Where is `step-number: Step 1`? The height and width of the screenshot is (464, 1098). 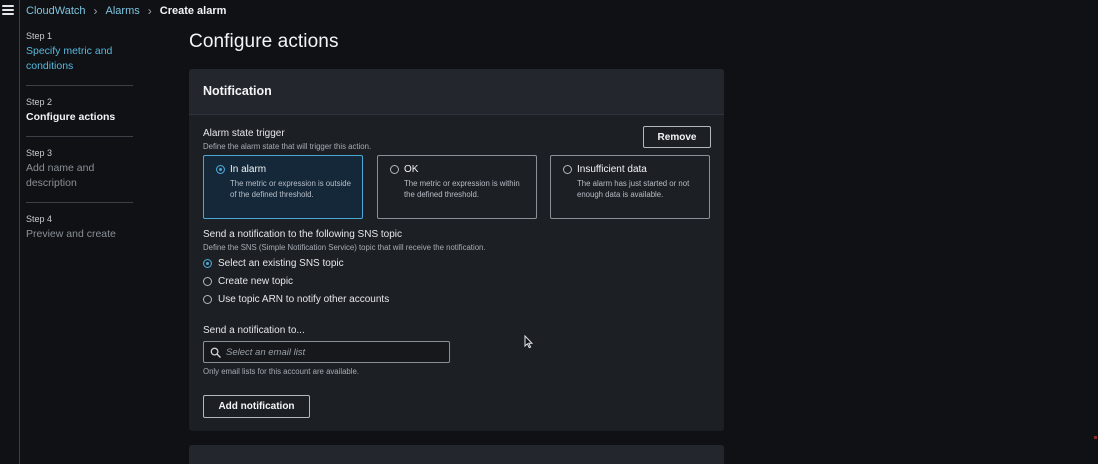
step-number: Step 1 is located at coordinates (39, 36).